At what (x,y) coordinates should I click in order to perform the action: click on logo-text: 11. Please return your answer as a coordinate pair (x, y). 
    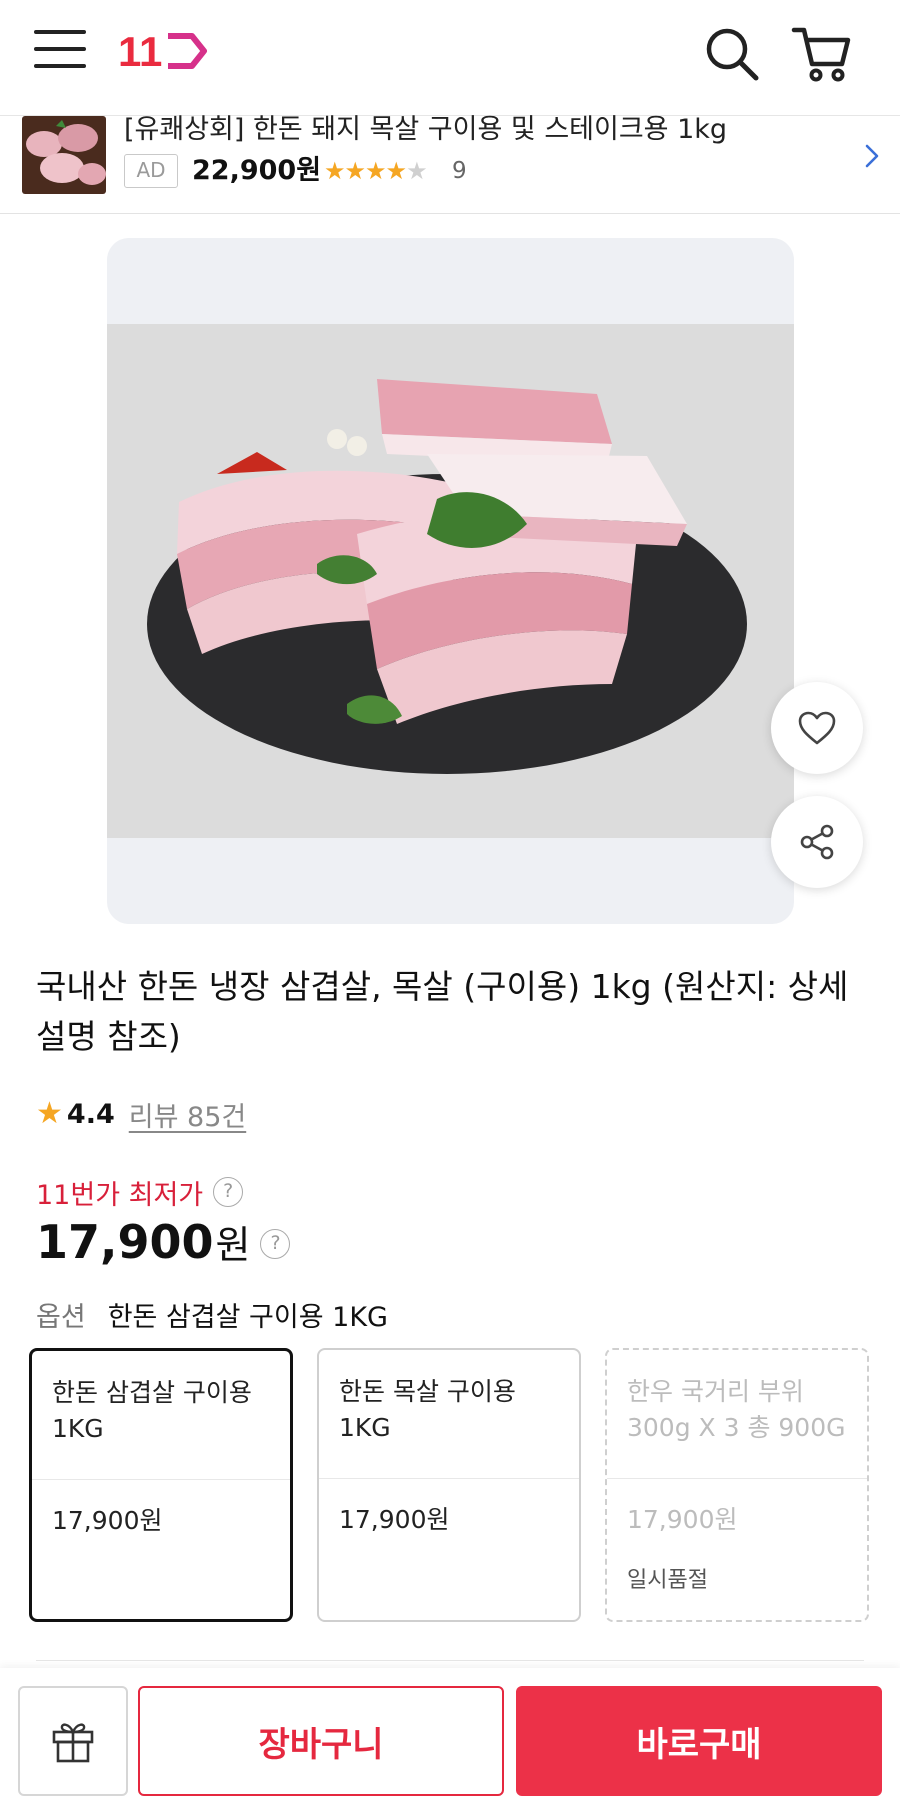
    Looking at the image, I should click on (140, 51).